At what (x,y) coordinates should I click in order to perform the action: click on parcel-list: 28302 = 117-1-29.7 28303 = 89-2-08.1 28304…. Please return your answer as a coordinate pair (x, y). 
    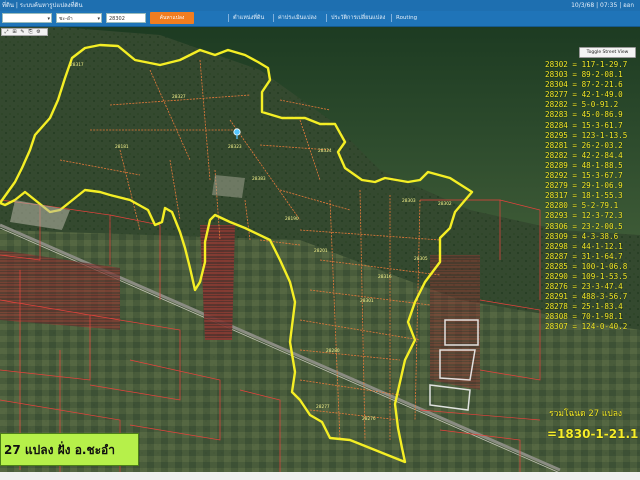
    Looking at the image, I should click on (592, 196).